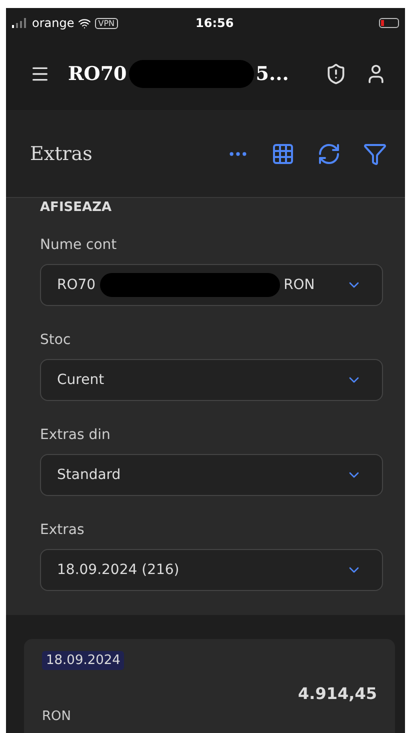  Describe the element at coordinates (336, 74) in the screenshot. I see `shield-alert-icon` at that location.